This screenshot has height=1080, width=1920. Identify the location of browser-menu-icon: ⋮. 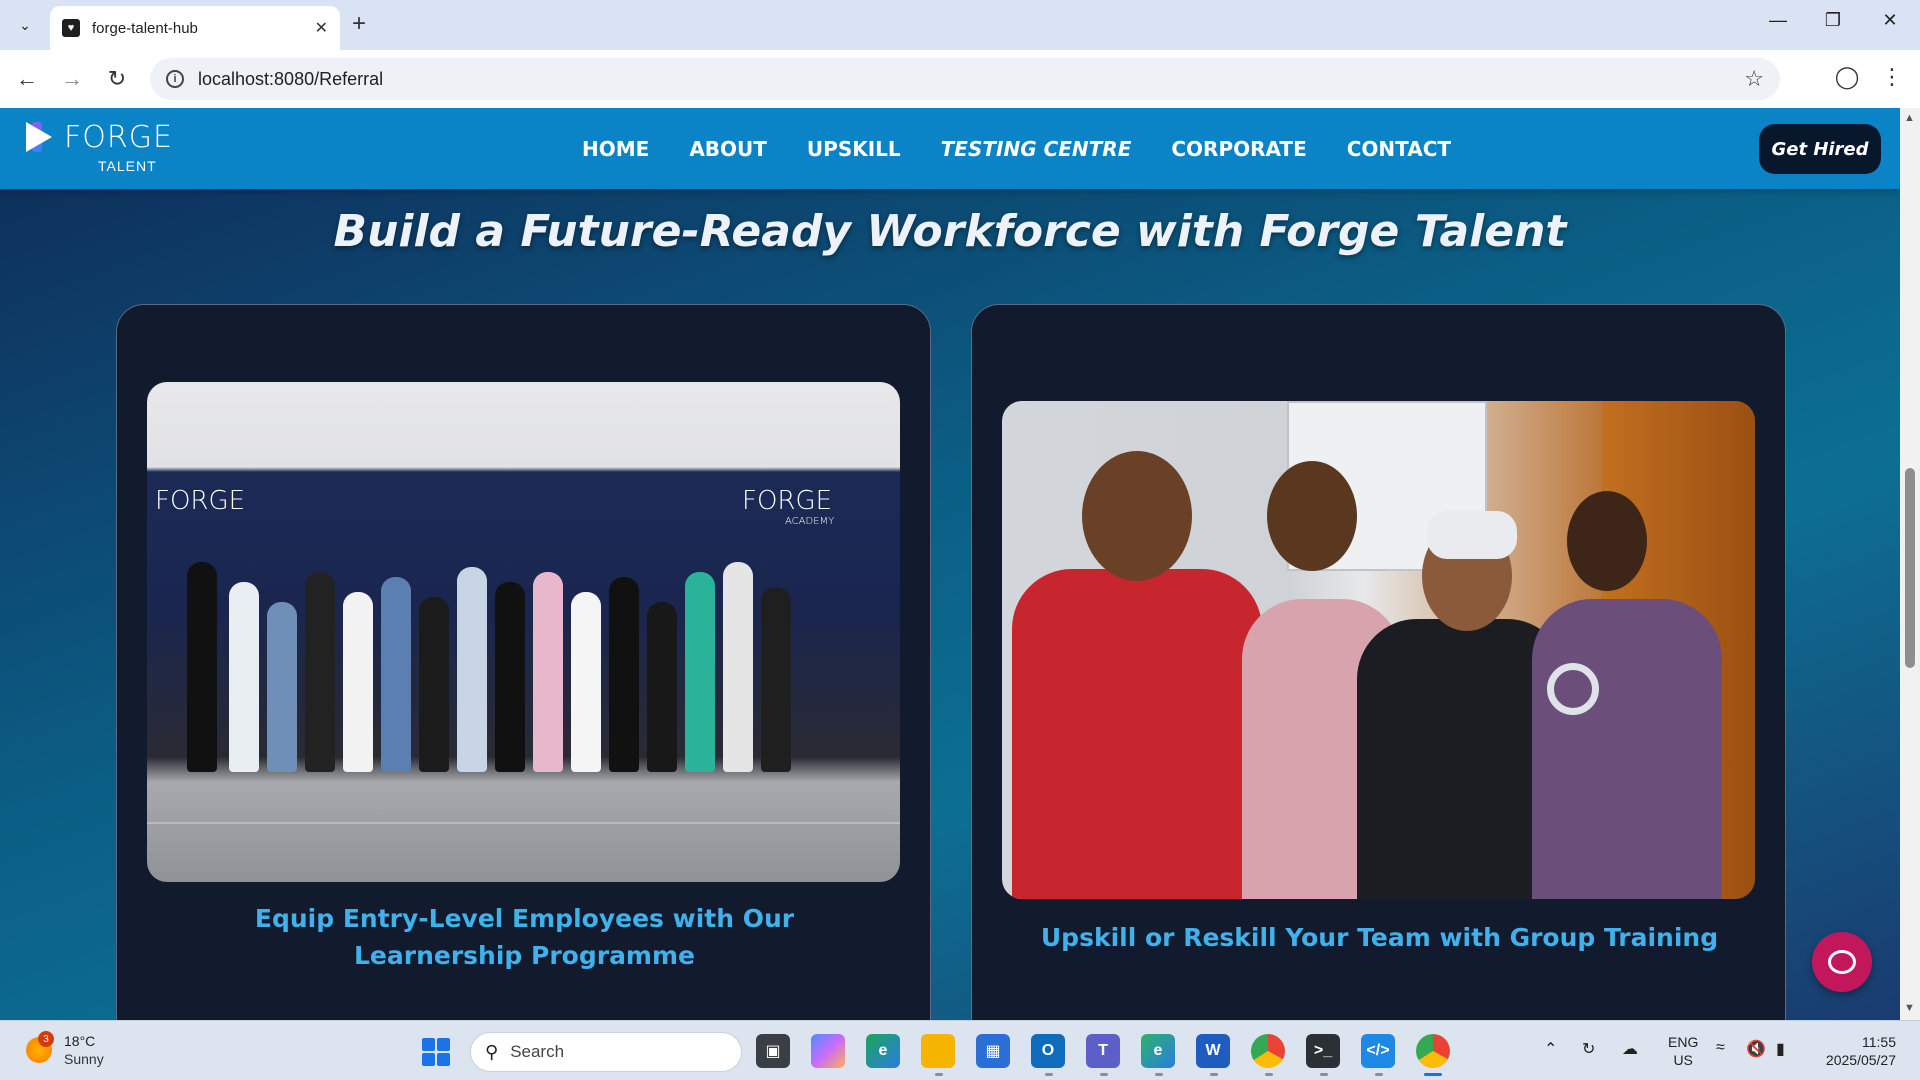
(1892, 77).